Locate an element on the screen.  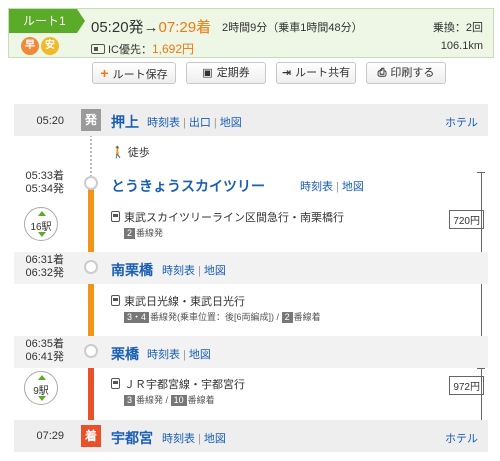
commuter-pass-button: ▣ 定期券 is located at coordinates (226, 73).